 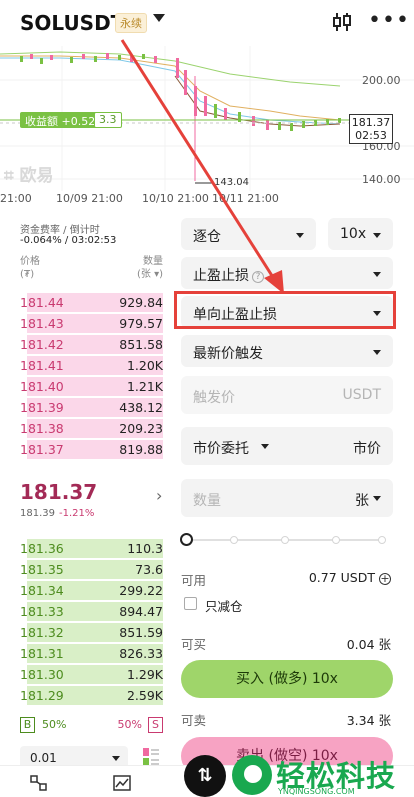 I want to click on brand-url: YNQINGSONG.COM, so click(x=316, y=791).